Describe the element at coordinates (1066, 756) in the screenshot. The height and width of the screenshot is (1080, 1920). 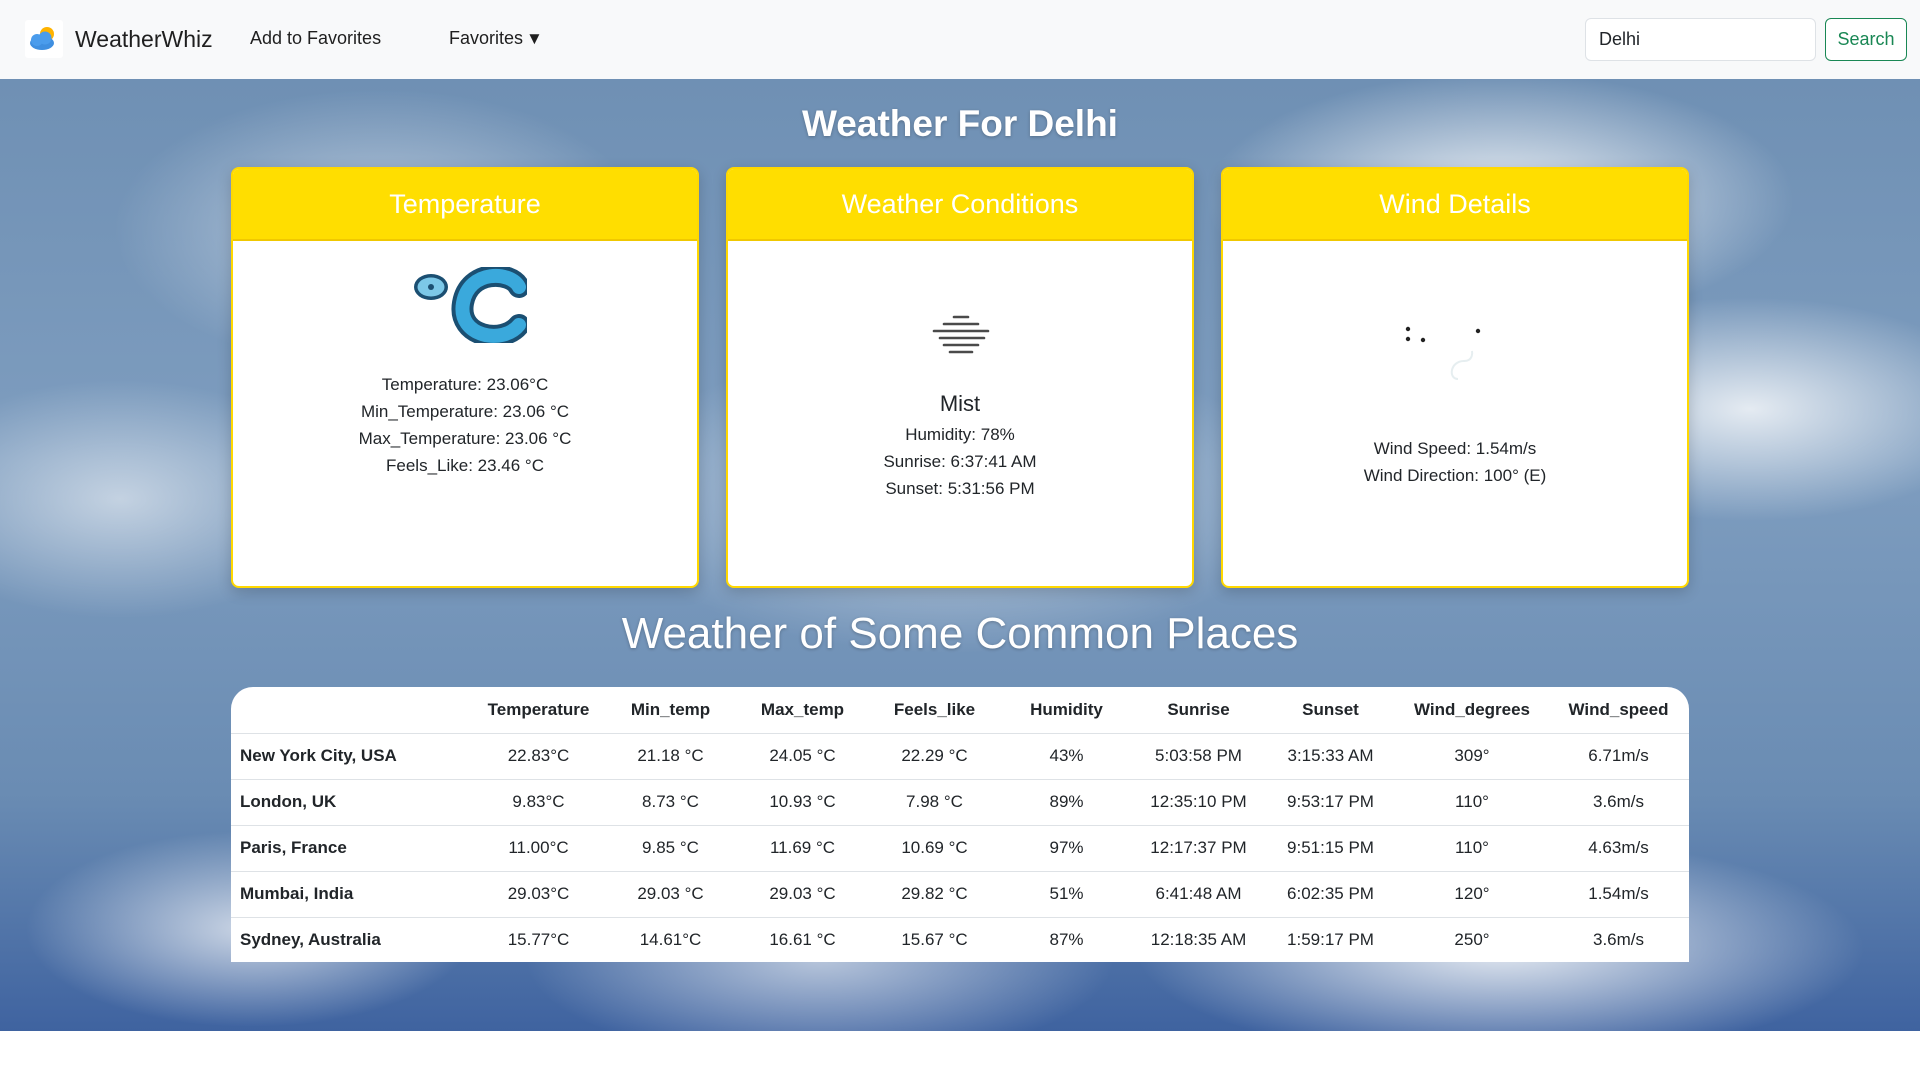
I see `table-cell: 43%` at that location.